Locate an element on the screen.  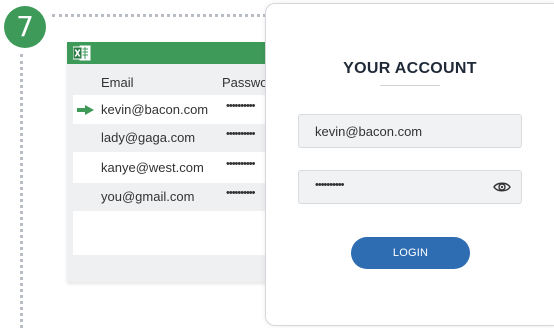
table-row: kevin@bacon.com •••••••••• is located at coordinates (180, 110).